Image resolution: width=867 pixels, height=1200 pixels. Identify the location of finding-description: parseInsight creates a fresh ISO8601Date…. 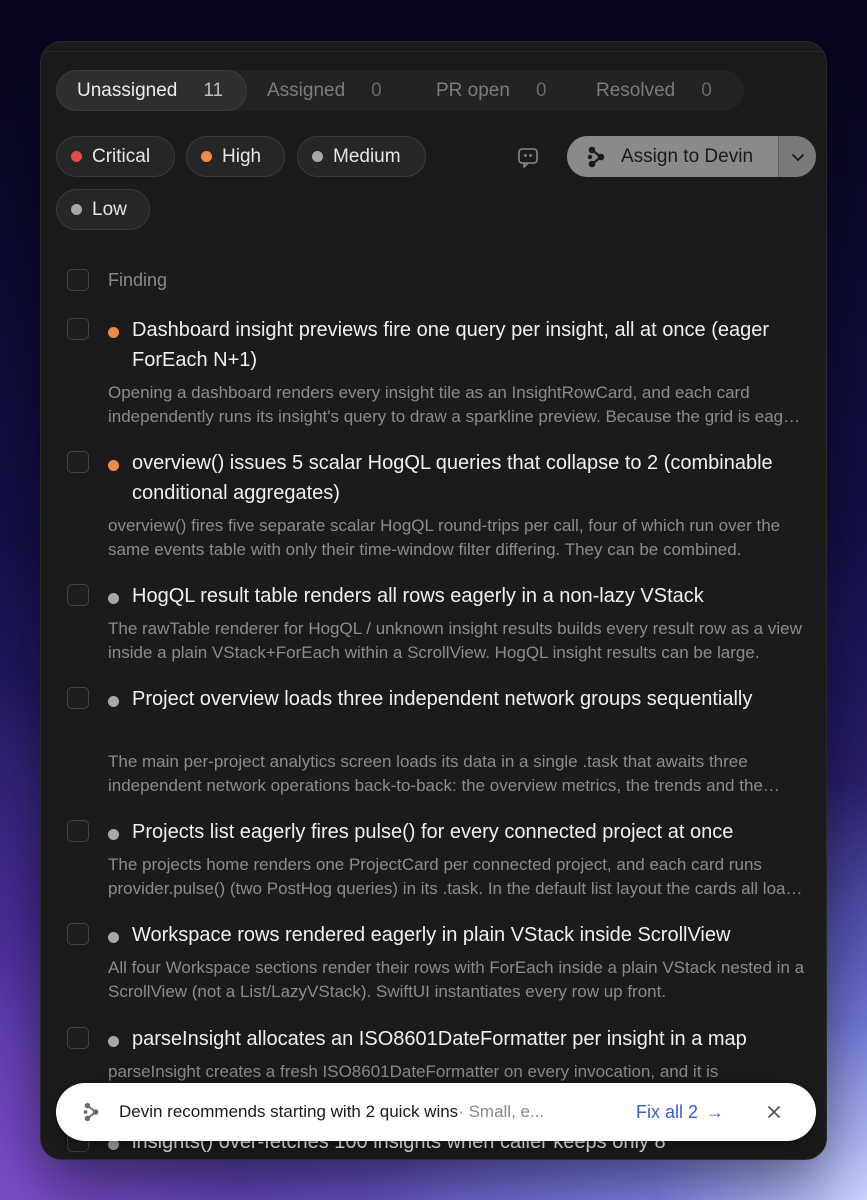
(413, 1071).